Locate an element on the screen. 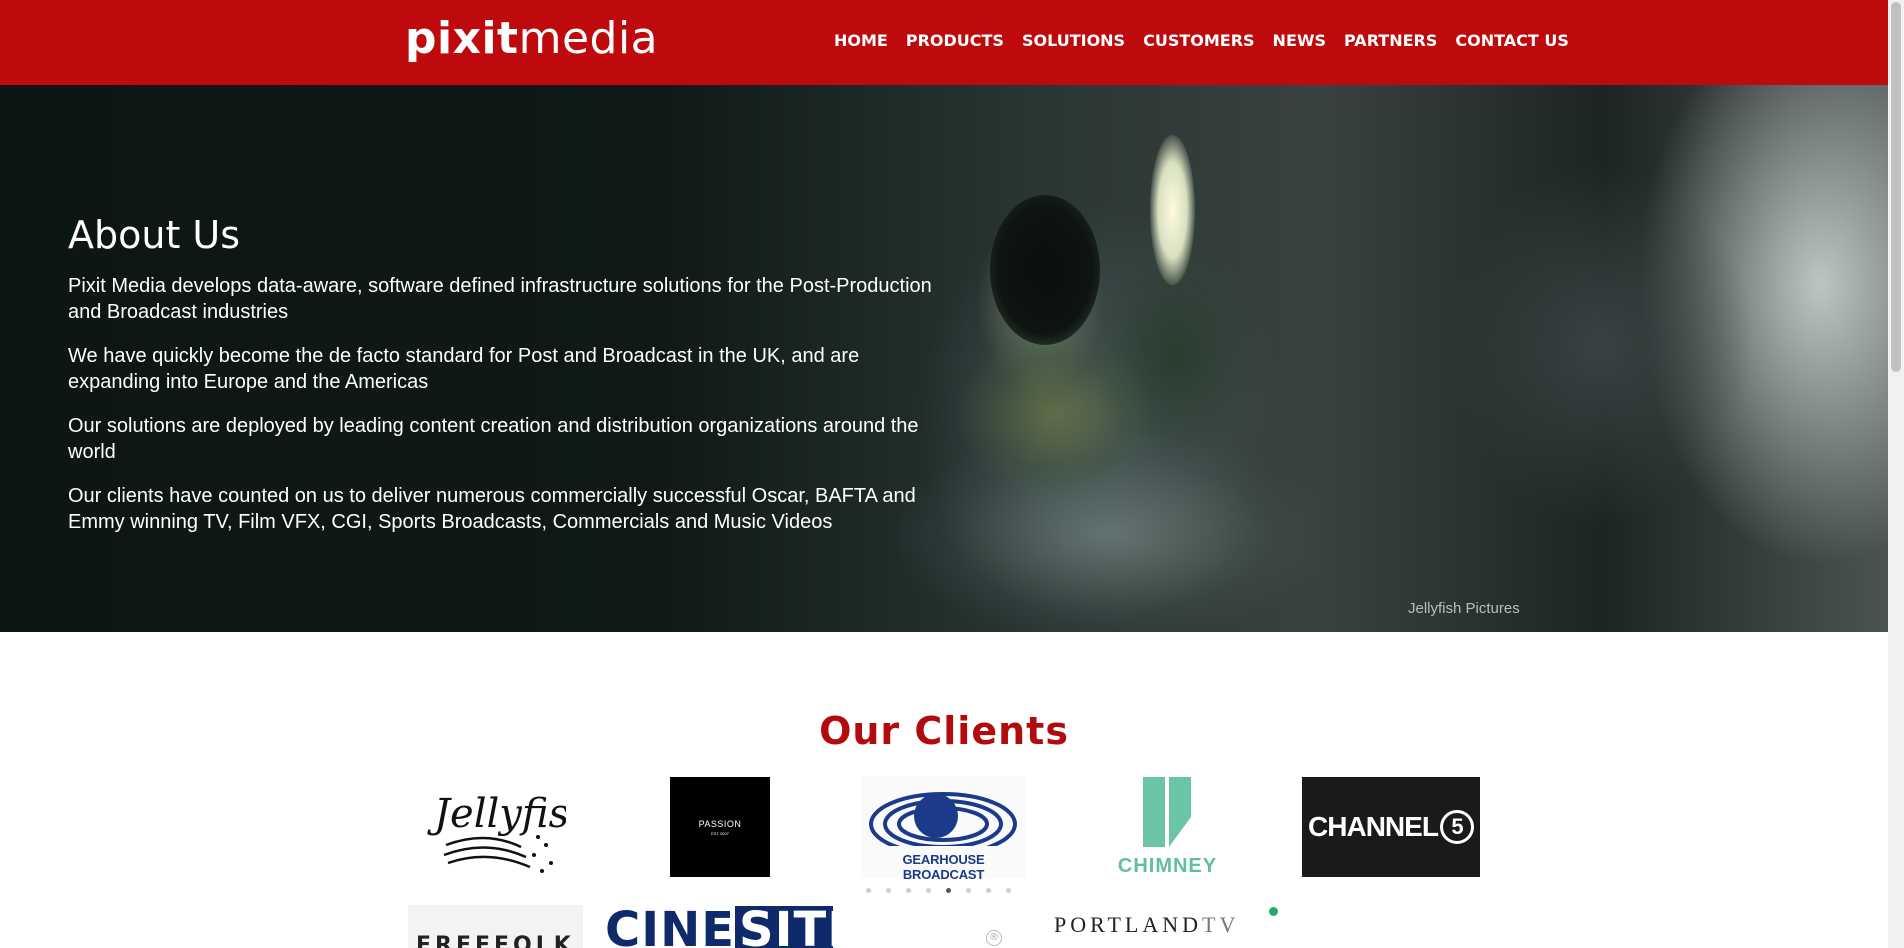  jellyfish-logo: Jellyfish is located at coordinates (510, 827).